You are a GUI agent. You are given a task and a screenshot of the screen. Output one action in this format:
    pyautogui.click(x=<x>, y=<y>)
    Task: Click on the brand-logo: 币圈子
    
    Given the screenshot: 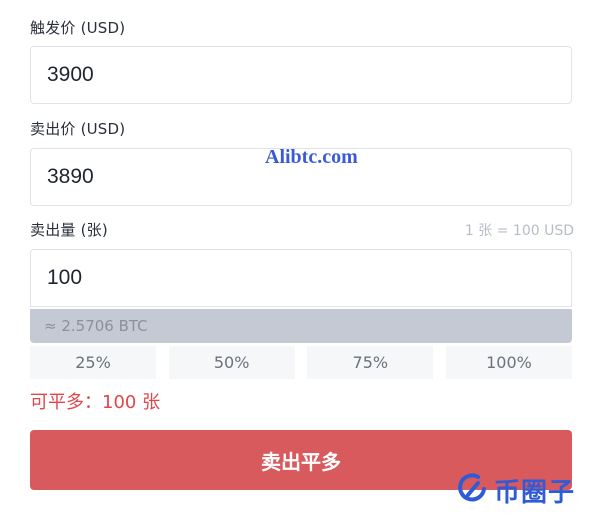 What is the action you would take?
    pyautogui.click(x=515, y=490)
    